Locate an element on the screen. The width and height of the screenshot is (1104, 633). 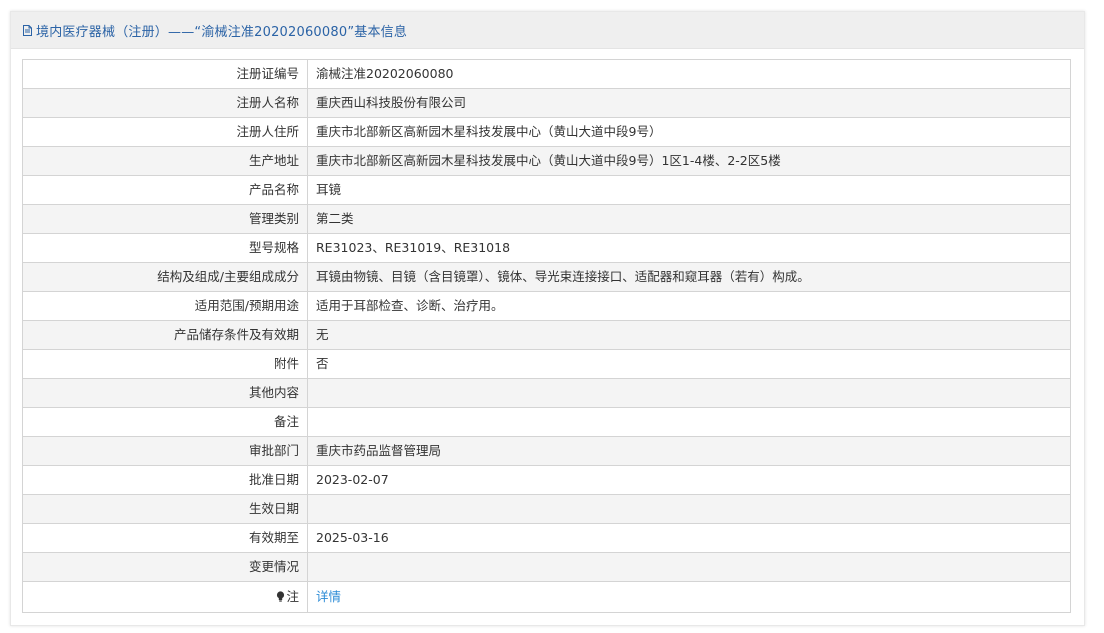
row-value: 适用于耳部检查、诊断、治疗用。 is located at coordinates (689, 306).